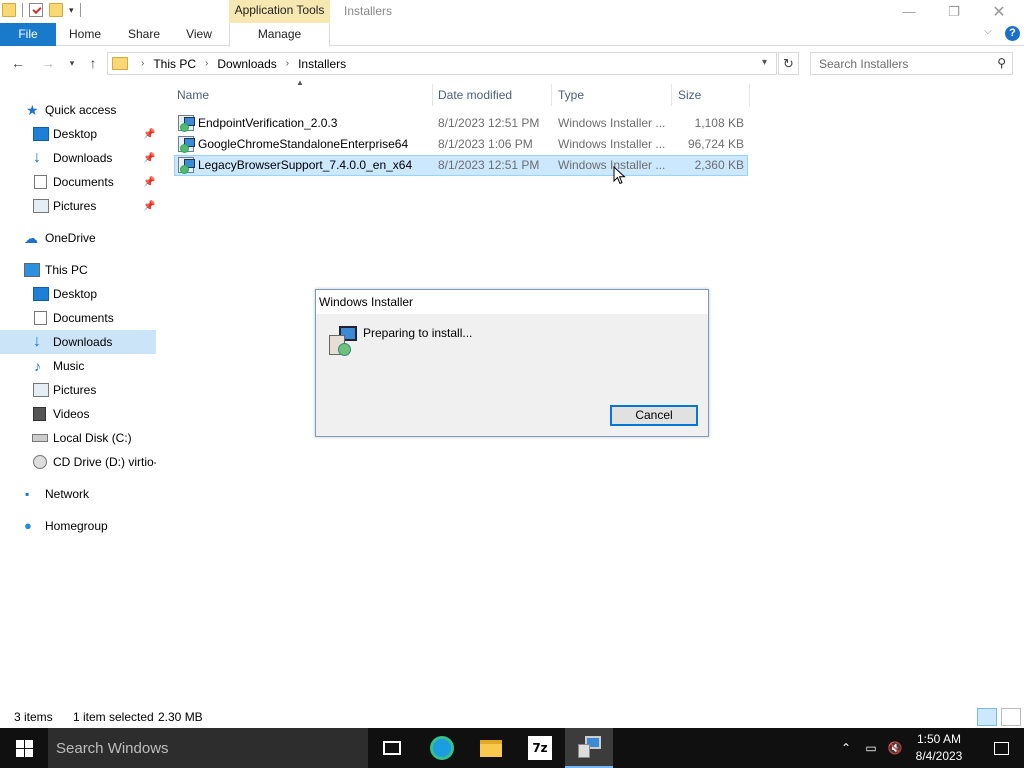  I want to click on file-size: 2,360 KB, so click(719, 165).